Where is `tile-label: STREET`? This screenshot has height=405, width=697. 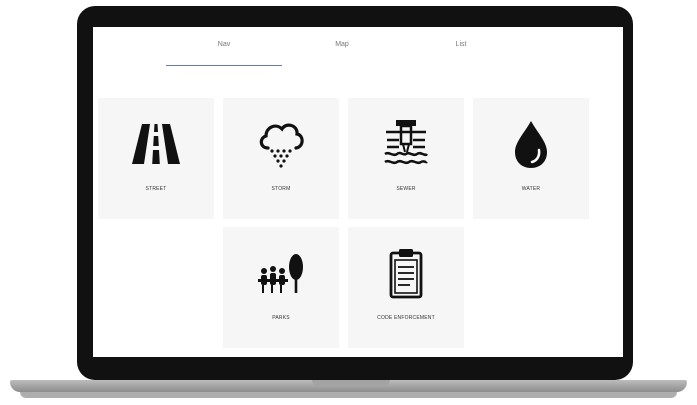
tile-label: STREET is located at coordinates (156, 189).